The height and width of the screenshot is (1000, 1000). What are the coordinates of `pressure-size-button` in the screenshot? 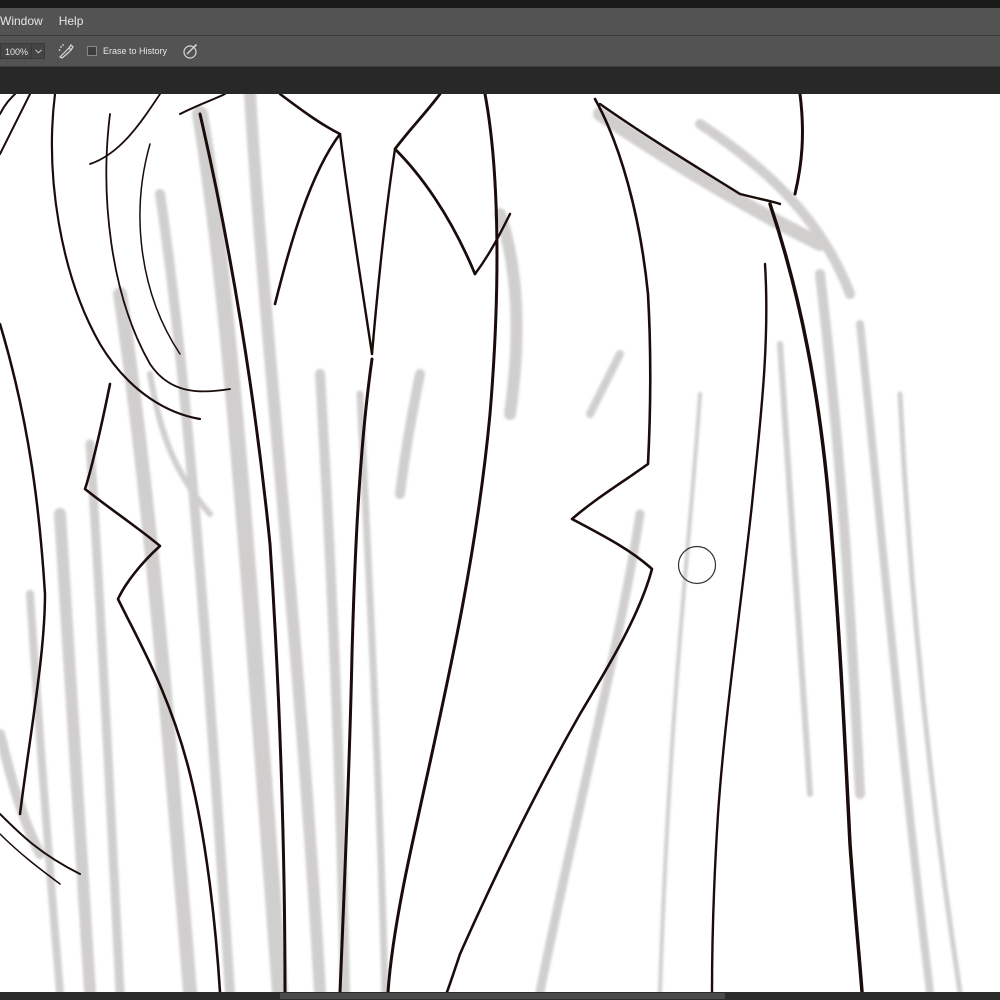 It's located at (190, 51).